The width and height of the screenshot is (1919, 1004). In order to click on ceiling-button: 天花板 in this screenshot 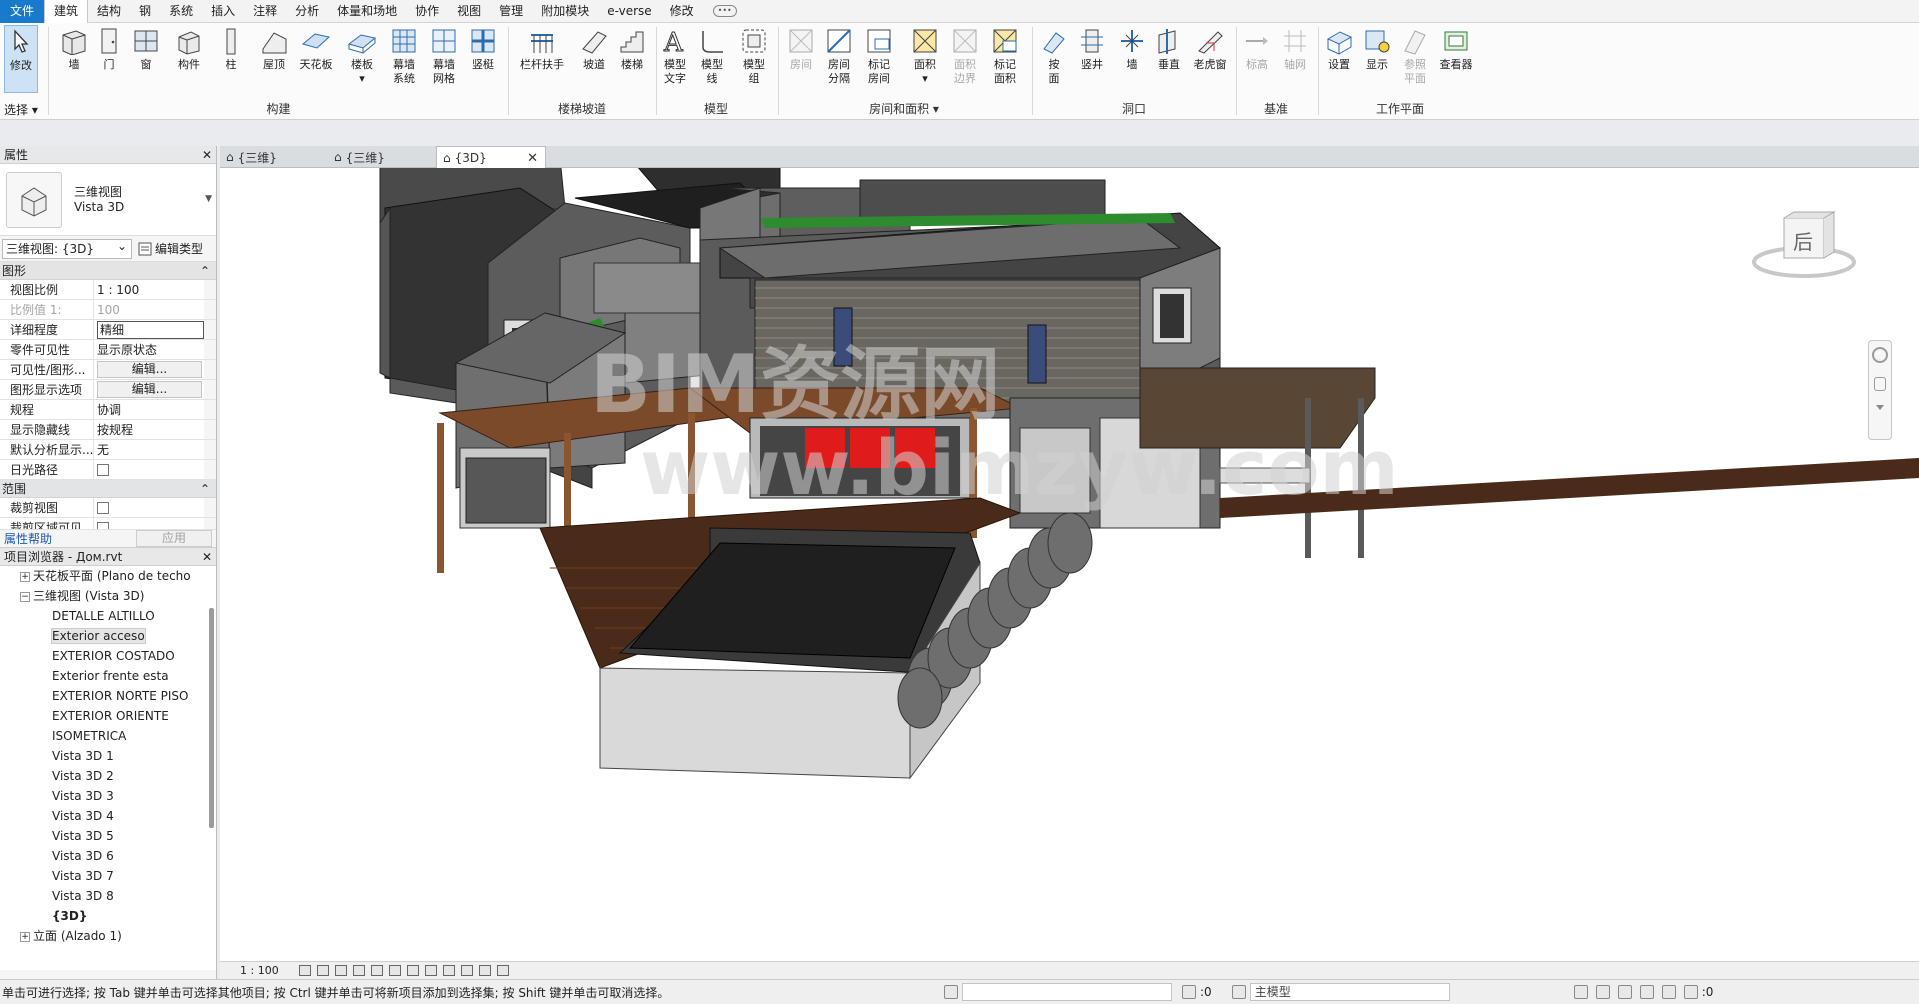, I will do `click(316, 48)`.